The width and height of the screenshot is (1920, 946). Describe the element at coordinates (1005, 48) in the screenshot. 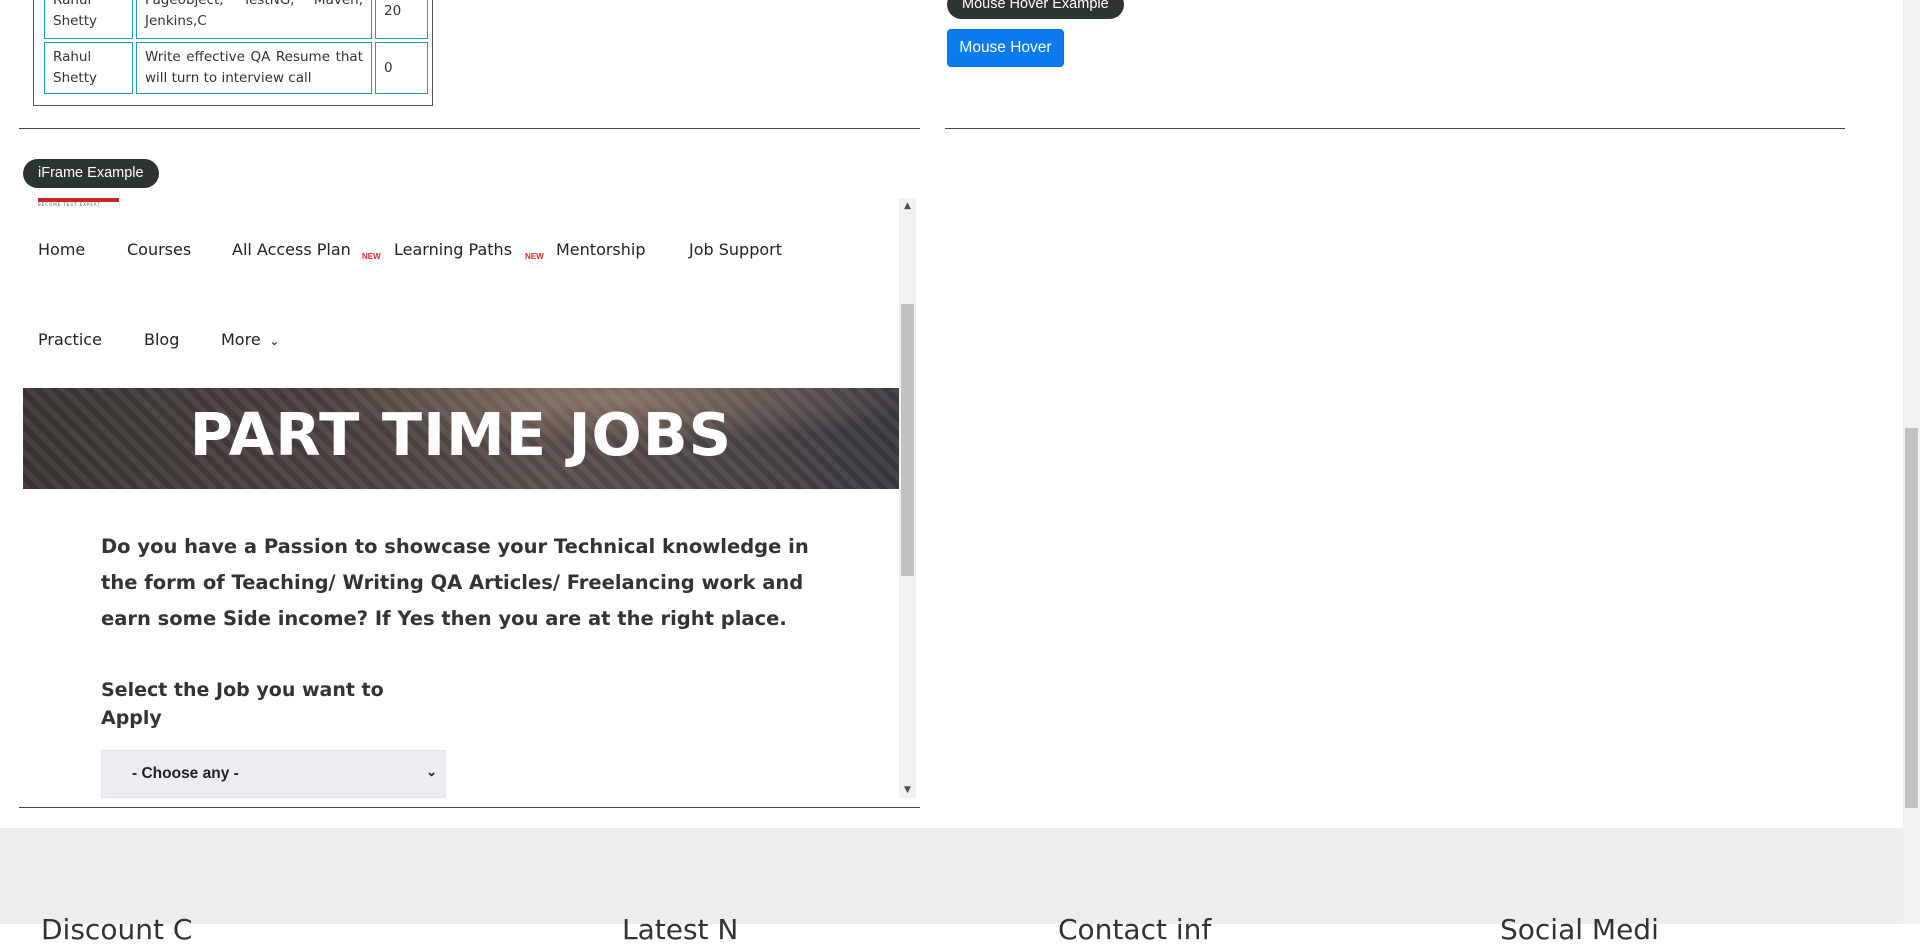

I see `mouse-hover-button: Mouse Hover` at that location.